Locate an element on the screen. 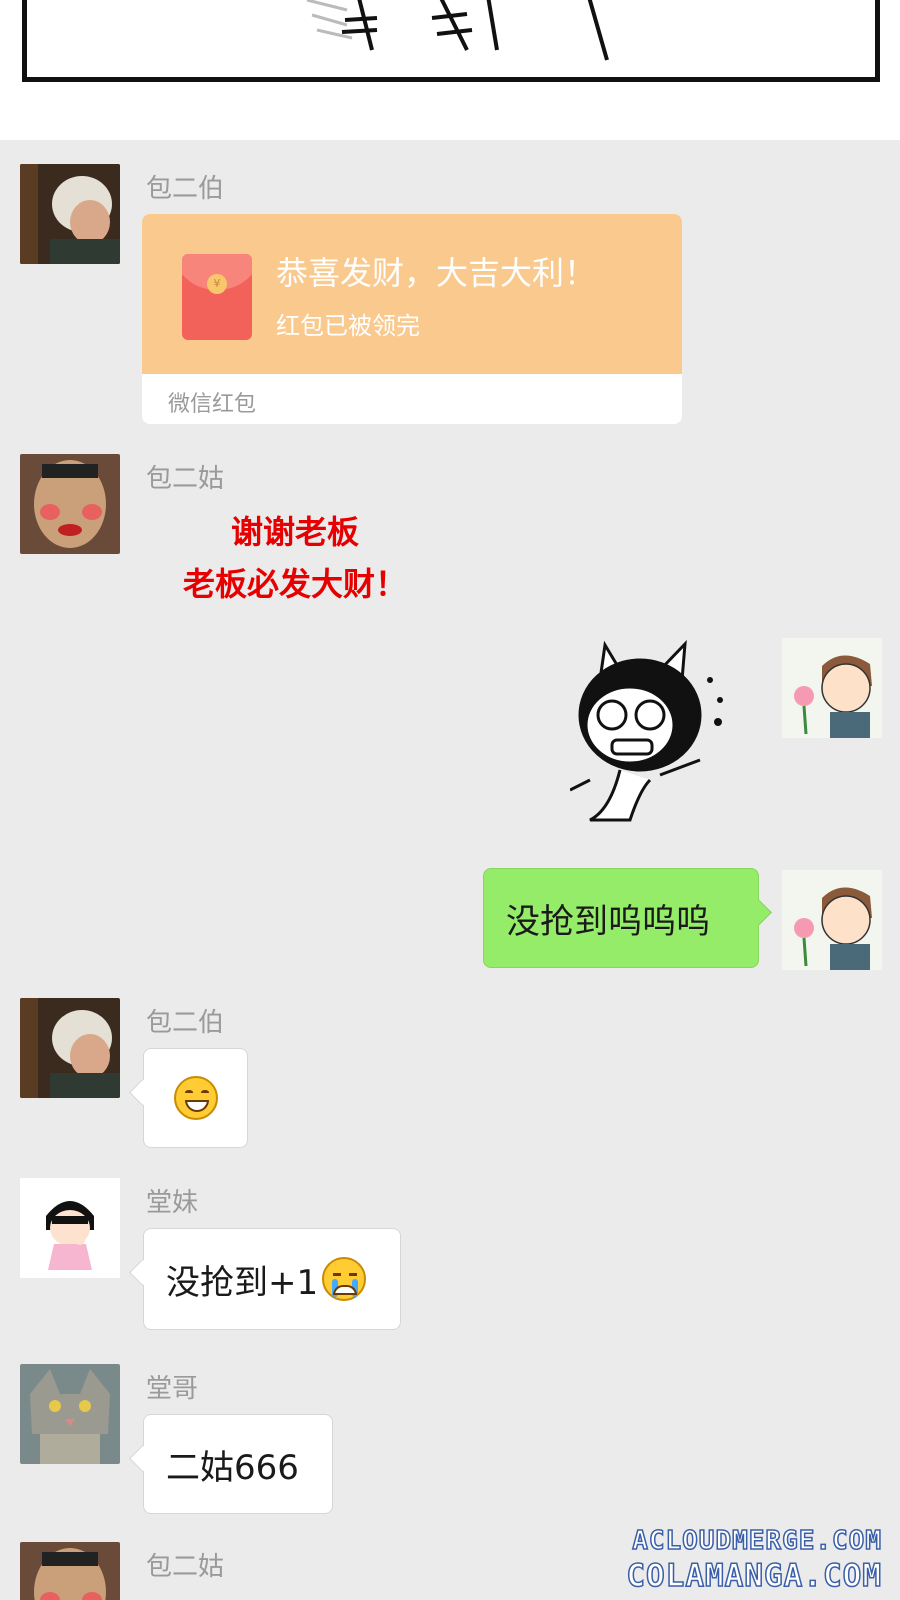 The image size is (900, 1600). sticker-message is located at coordinates (654, 734).